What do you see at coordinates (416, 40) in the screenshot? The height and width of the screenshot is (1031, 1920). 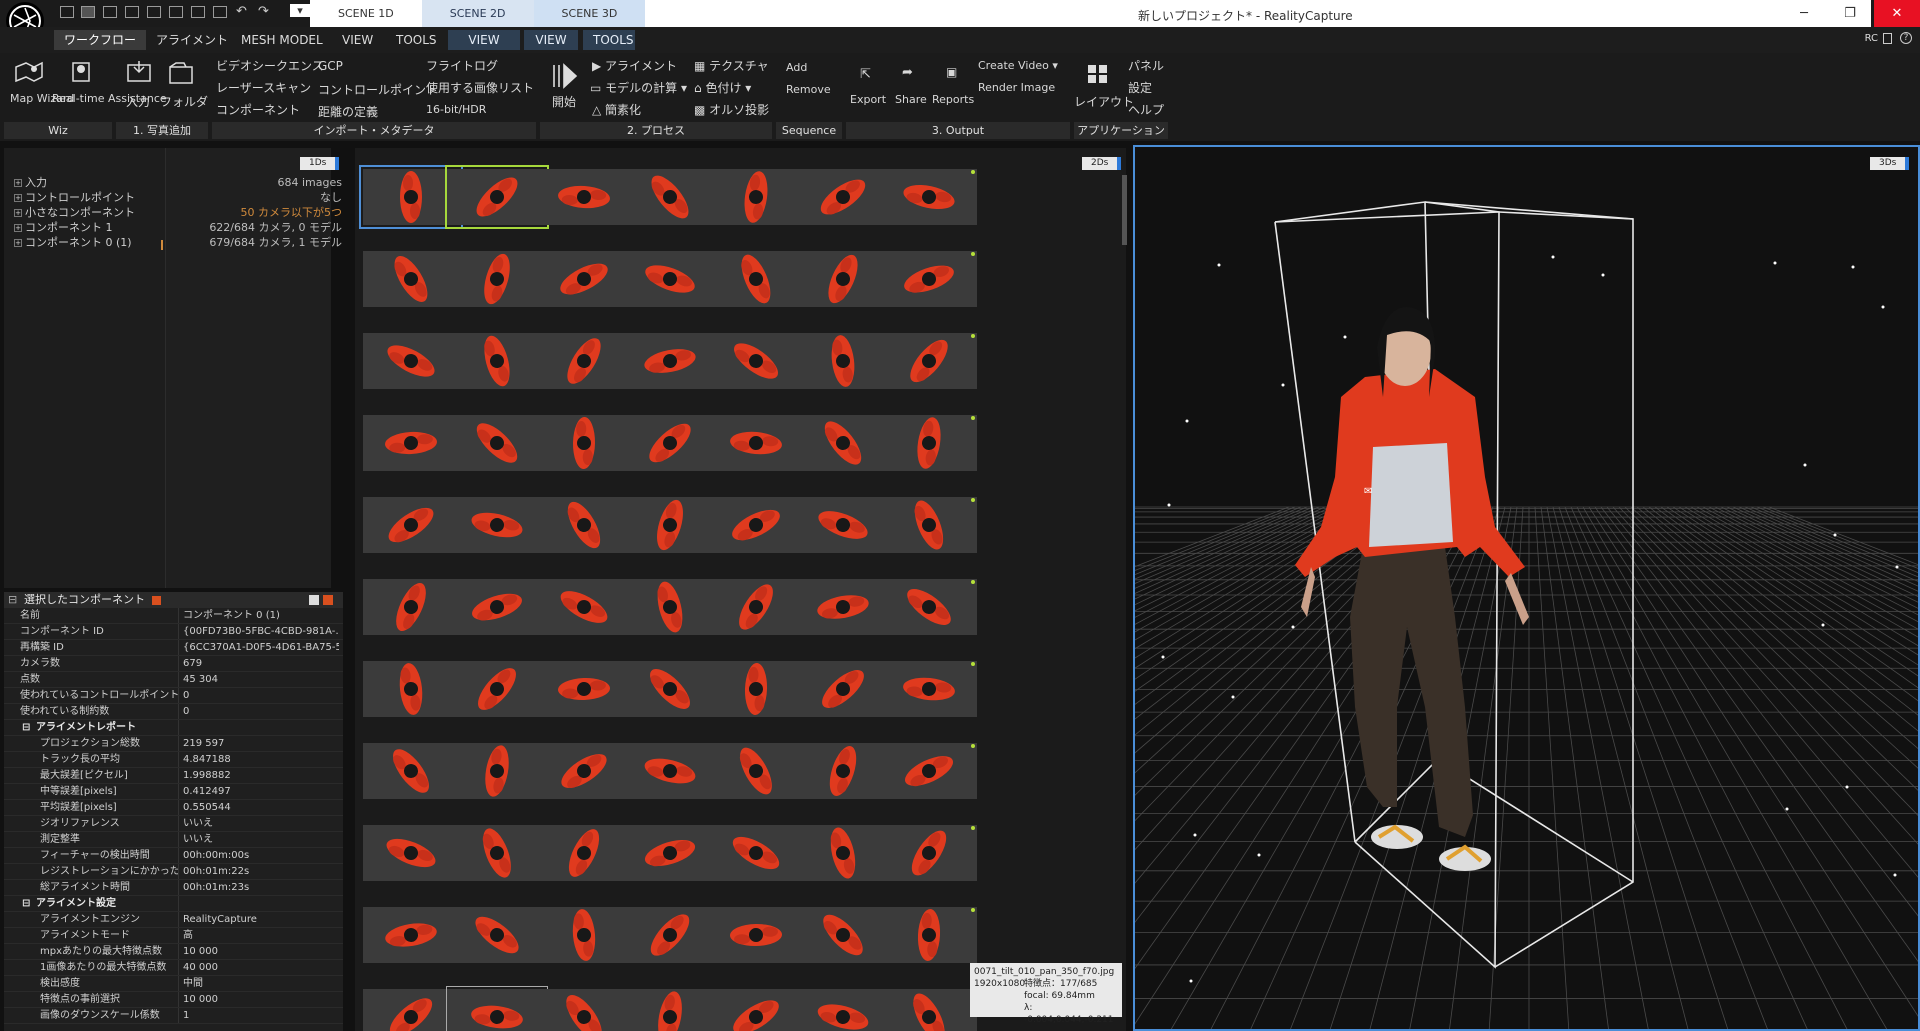 I see `tab-tools: TOOLS` at bounding box center [416, 40].